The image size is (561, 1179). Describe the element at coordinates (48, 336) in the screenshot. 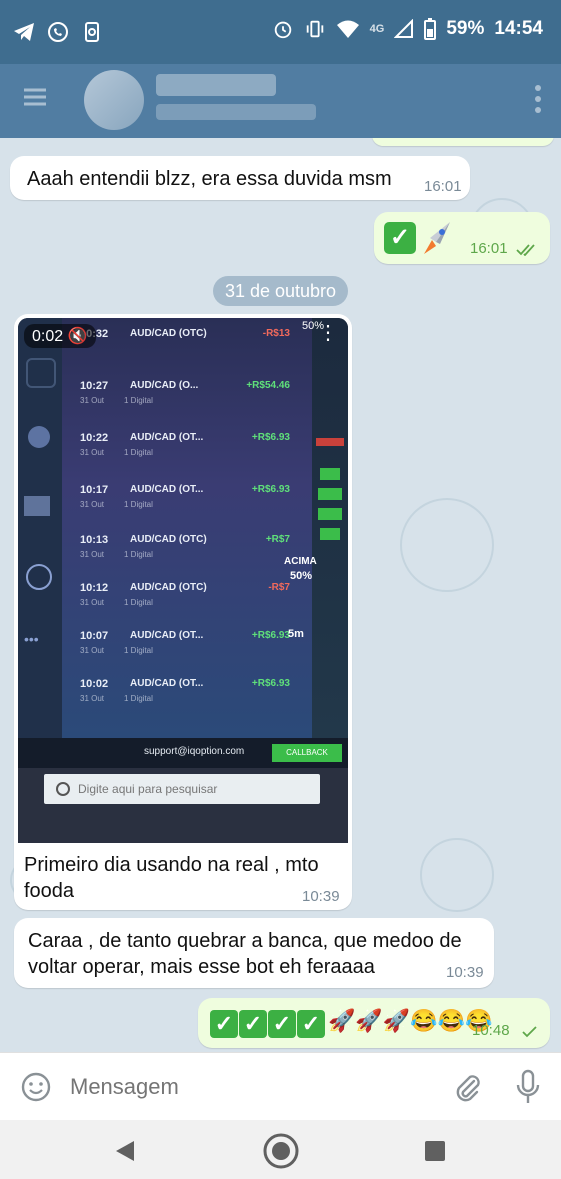

I see `video-duration-text: 0:02` at that location.